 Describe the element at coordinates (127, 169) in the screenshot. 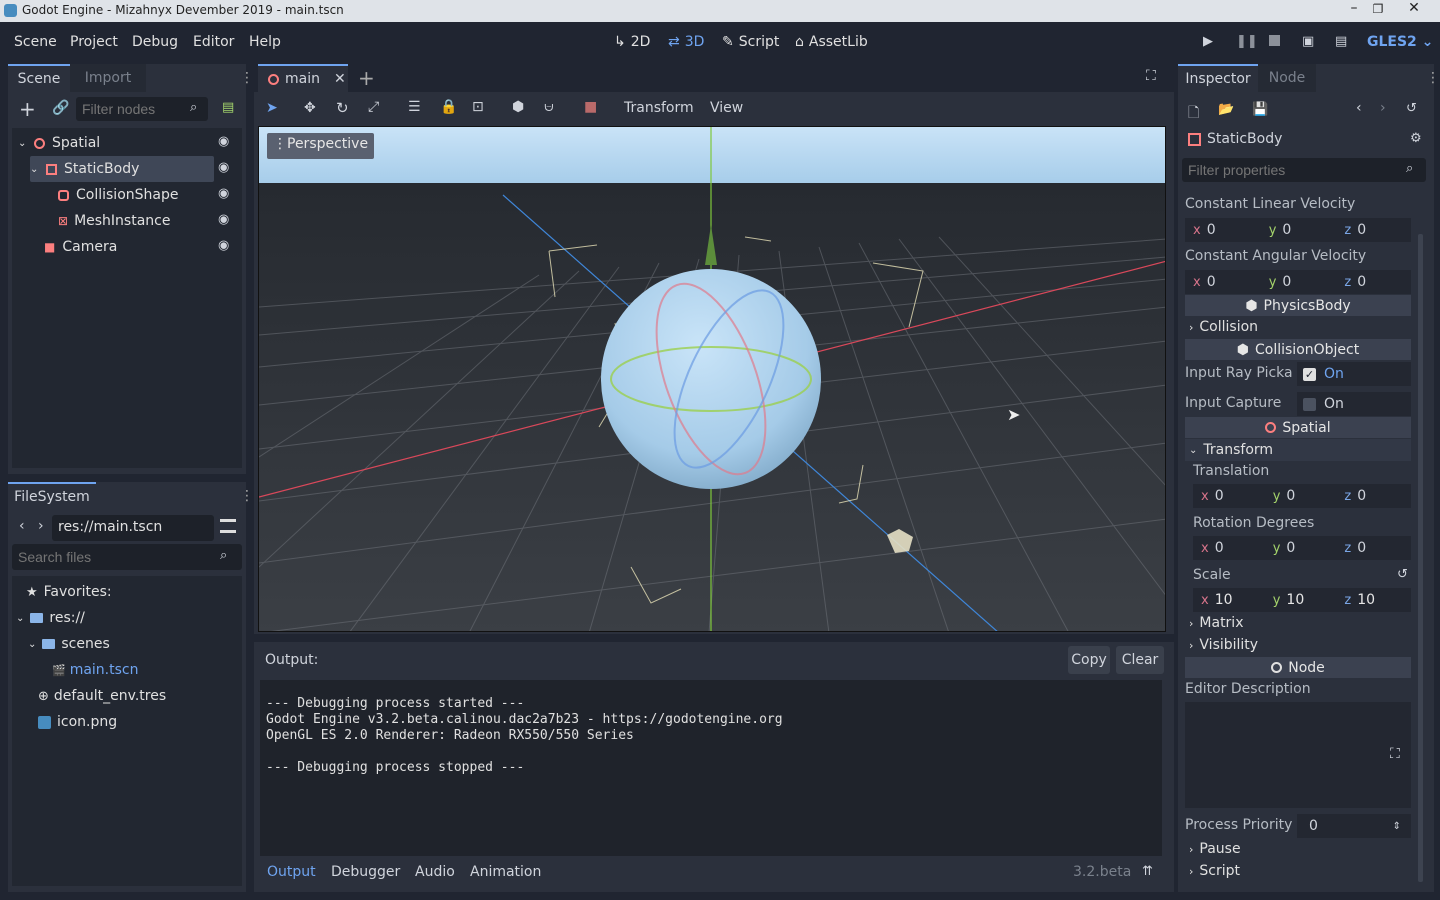

I see `tree-node-staticbody: ⌄ StaticBody` at that location.